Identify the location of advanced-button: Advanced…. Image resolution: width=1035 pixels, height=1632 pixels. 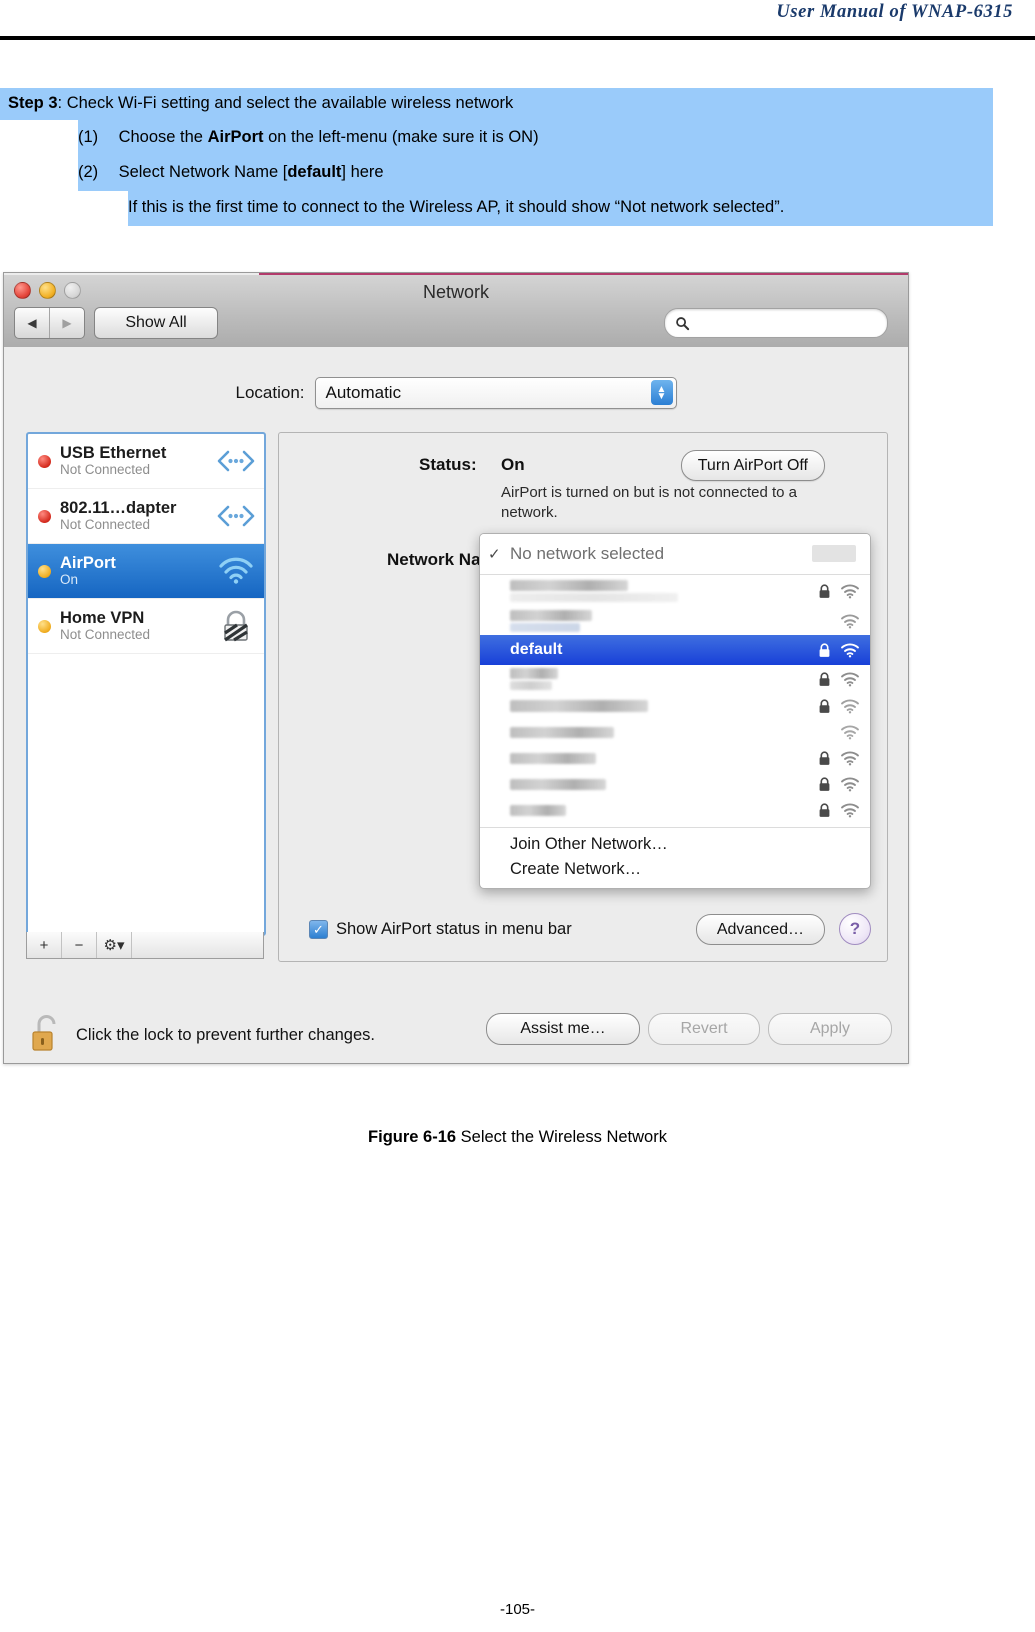
(760, 929).